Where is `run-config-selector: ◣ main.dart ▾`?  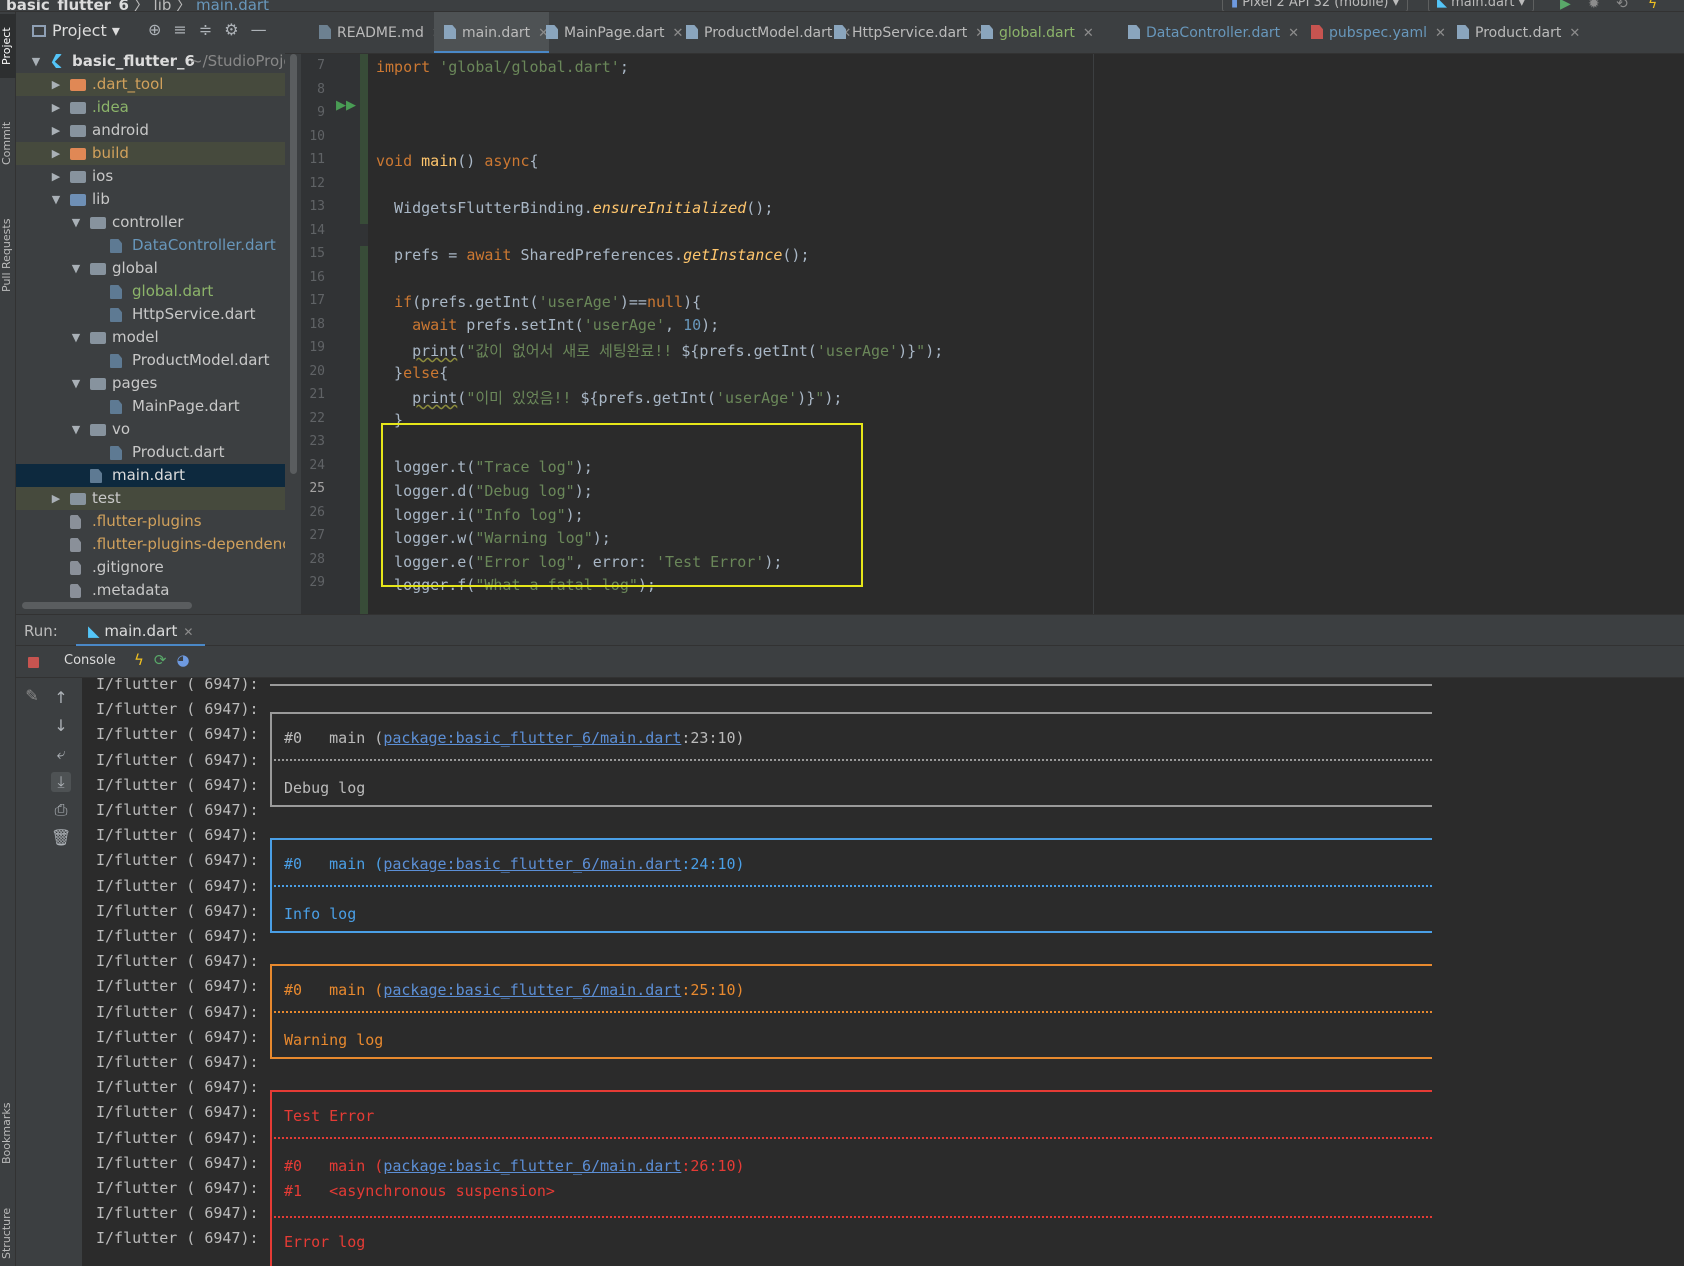
run-config-selector: ◣ main.dart ▾ is located at coordinates (1481, 5).